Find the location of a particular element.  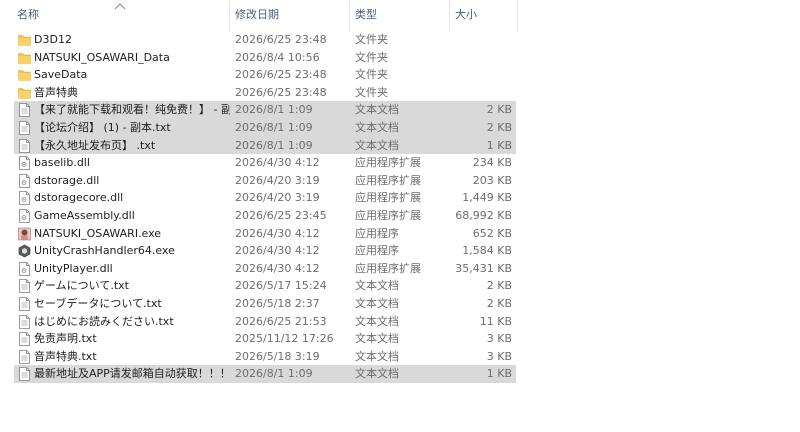

file-date: 2026/5/18 2:37 is located at coordinates (277, 303).